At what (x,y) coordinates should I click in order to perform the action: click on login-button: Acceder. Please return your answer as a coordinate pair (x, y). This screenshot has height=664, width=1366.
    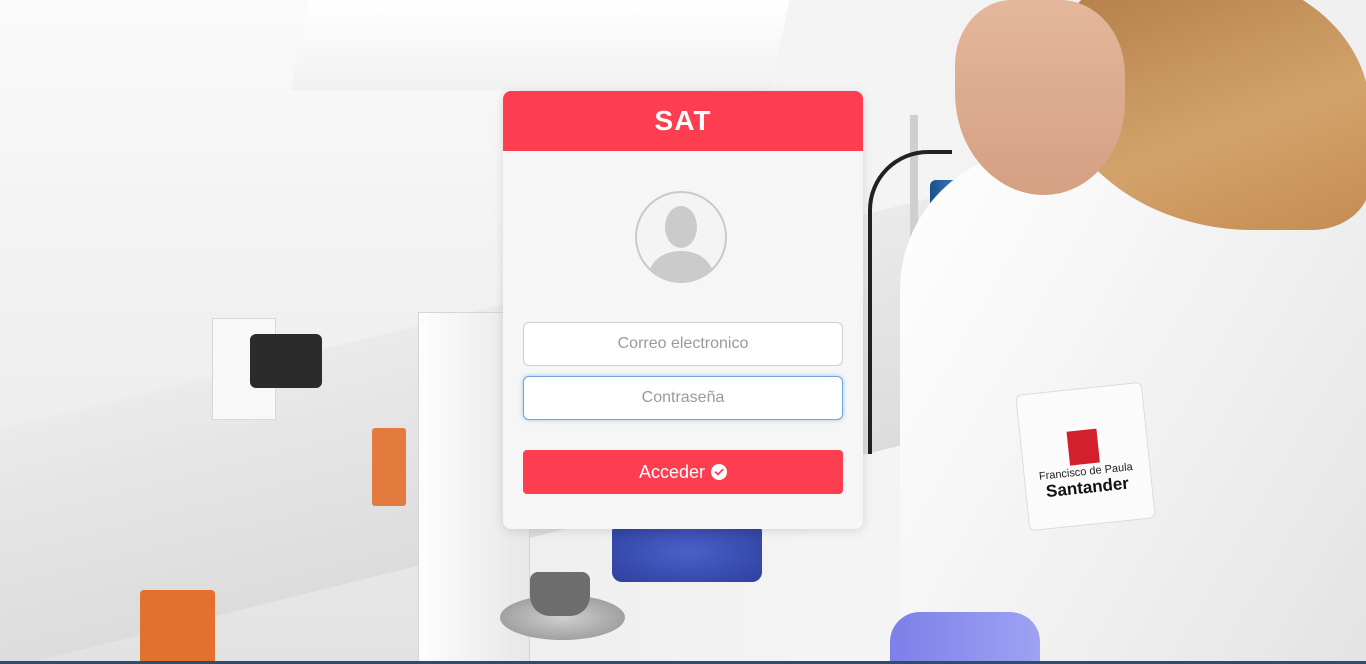
    Looking at the image, I should click on (683, 472).